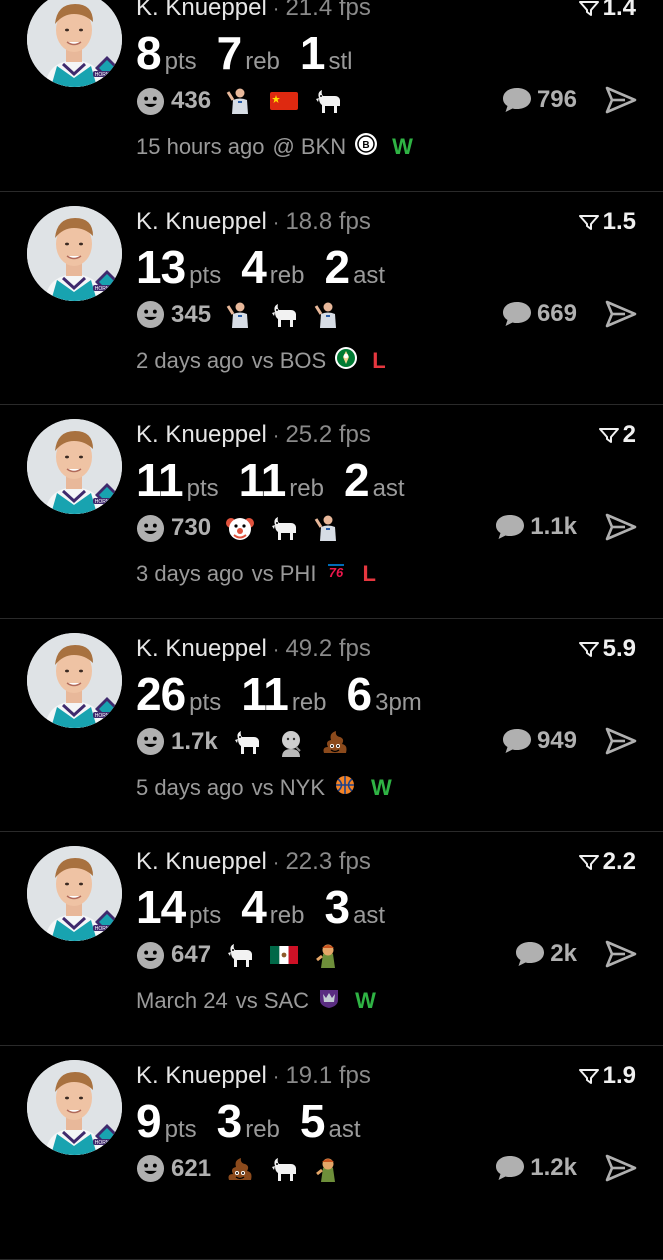  I want to click on stat-line: 14 pts 4 reb 3 ast, so click(270, 907).